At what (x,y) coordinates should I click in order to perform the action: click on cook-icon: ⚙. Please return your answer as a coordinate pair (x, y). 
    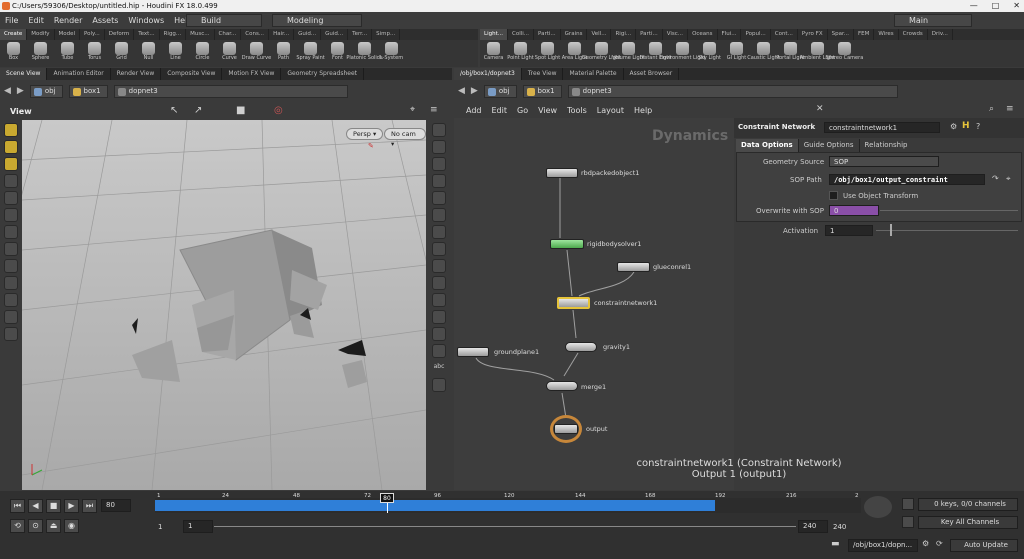
    Looking at the image, I should click on (925, 543).